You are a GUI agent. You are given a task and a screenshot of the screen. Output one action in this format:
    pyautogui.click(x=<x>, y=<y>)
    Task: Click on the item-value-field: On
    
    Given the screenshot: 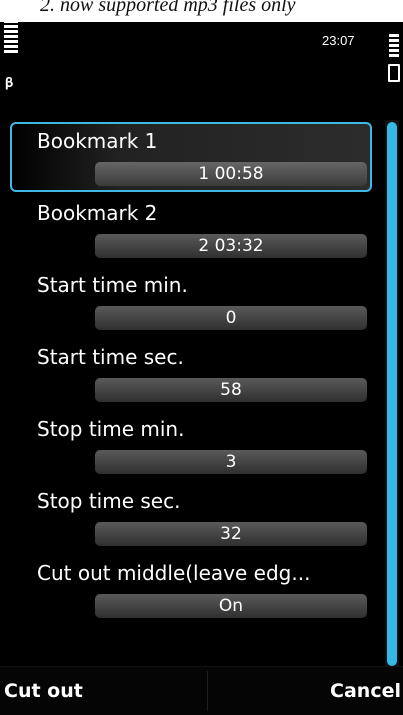 What is the action you would take?
    pyautogui.click(x=231, y=606)
    